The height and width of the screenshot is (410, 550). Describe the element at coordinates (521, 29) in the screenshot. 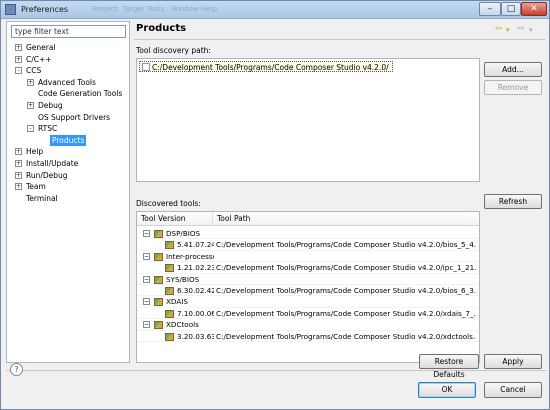

I see `forward-arrow-icon: ⇨` at that location.